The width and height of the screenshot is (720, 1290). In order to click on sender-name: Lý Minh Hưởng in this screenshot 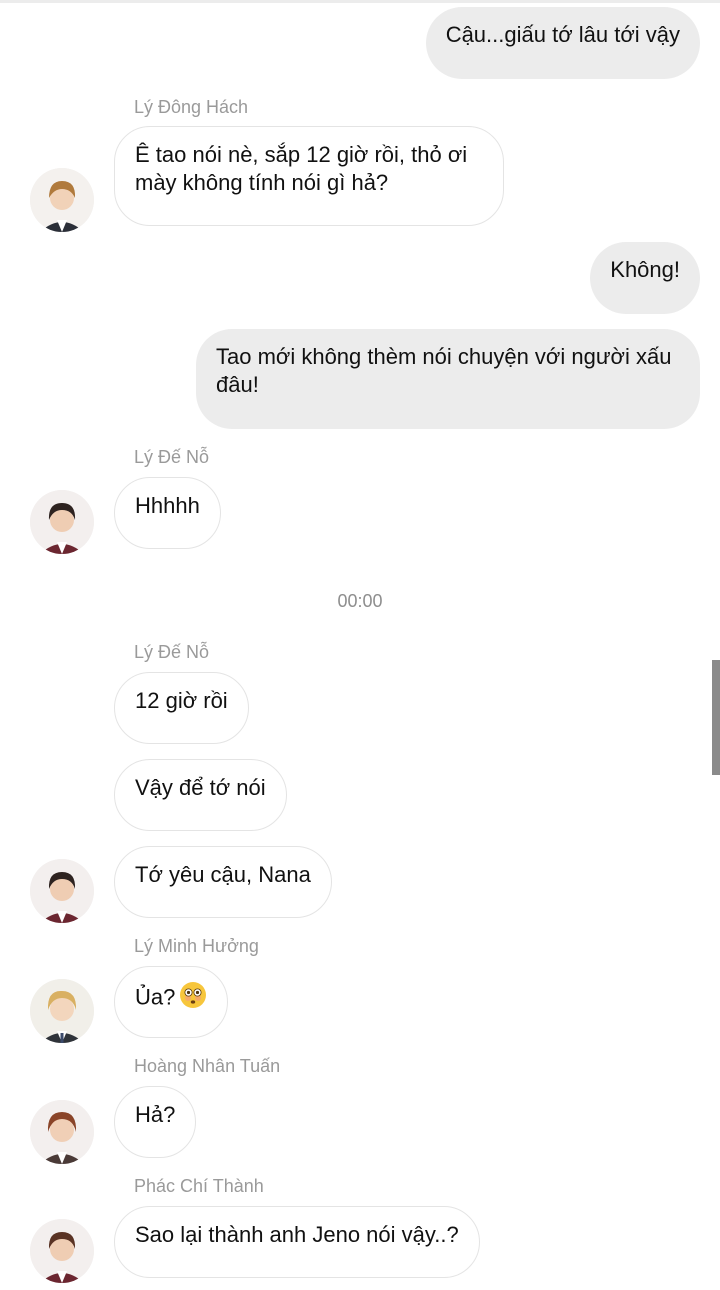, I will do `click(196, 946)`.